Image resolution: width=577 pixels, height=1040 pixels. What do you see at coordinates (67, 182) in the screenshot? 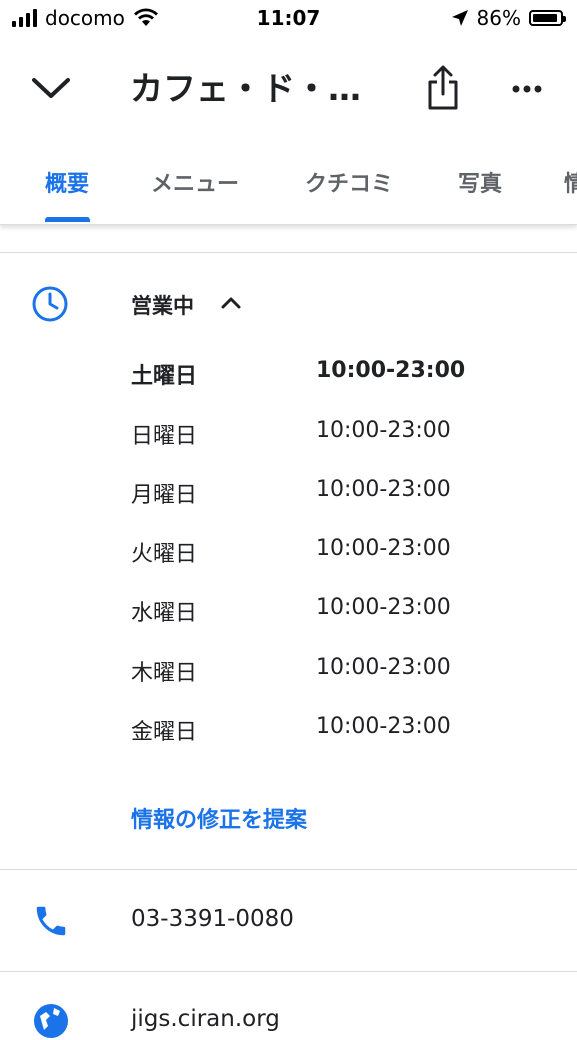
I see `tab-overview: 概要` at bounding box center [67, 182].